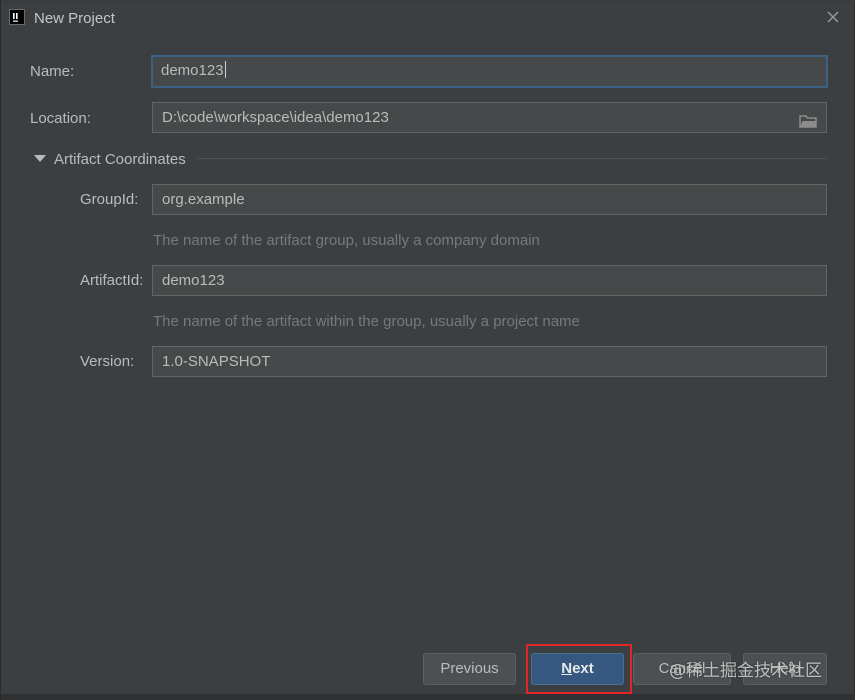 Image resolution: width=855 pixels, height=700 pixels. I want to click on intellij-idea-icon, so click(17, 17).